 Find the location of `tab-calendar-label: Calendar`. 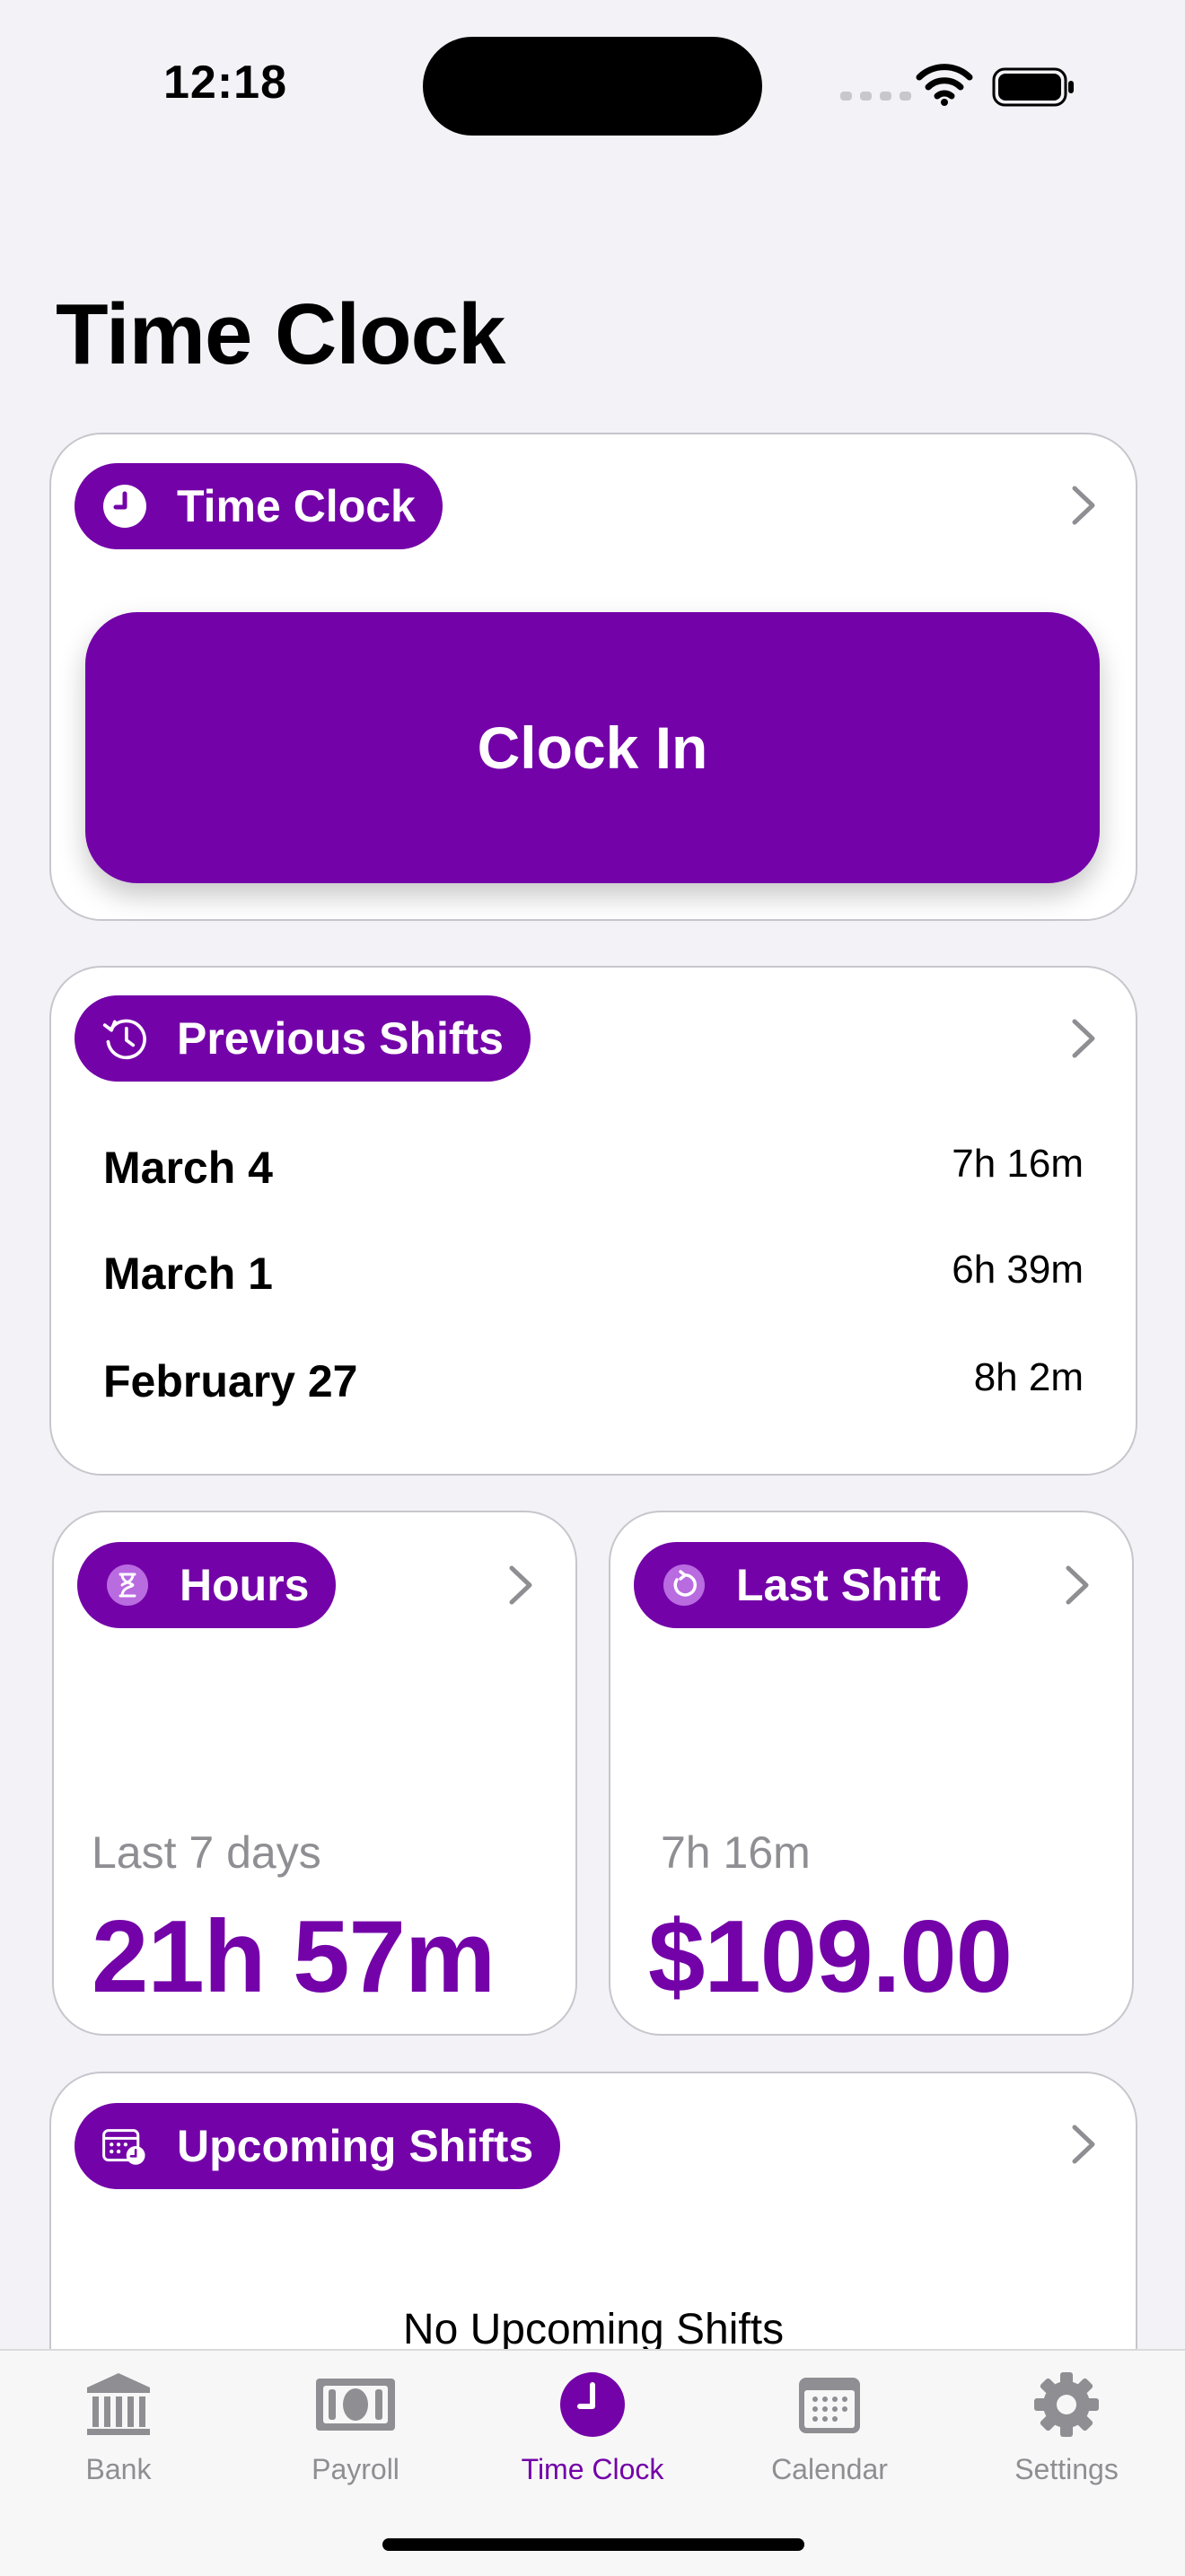

tab-calendar-label: Calendar is located at coordinates (829, 2469).